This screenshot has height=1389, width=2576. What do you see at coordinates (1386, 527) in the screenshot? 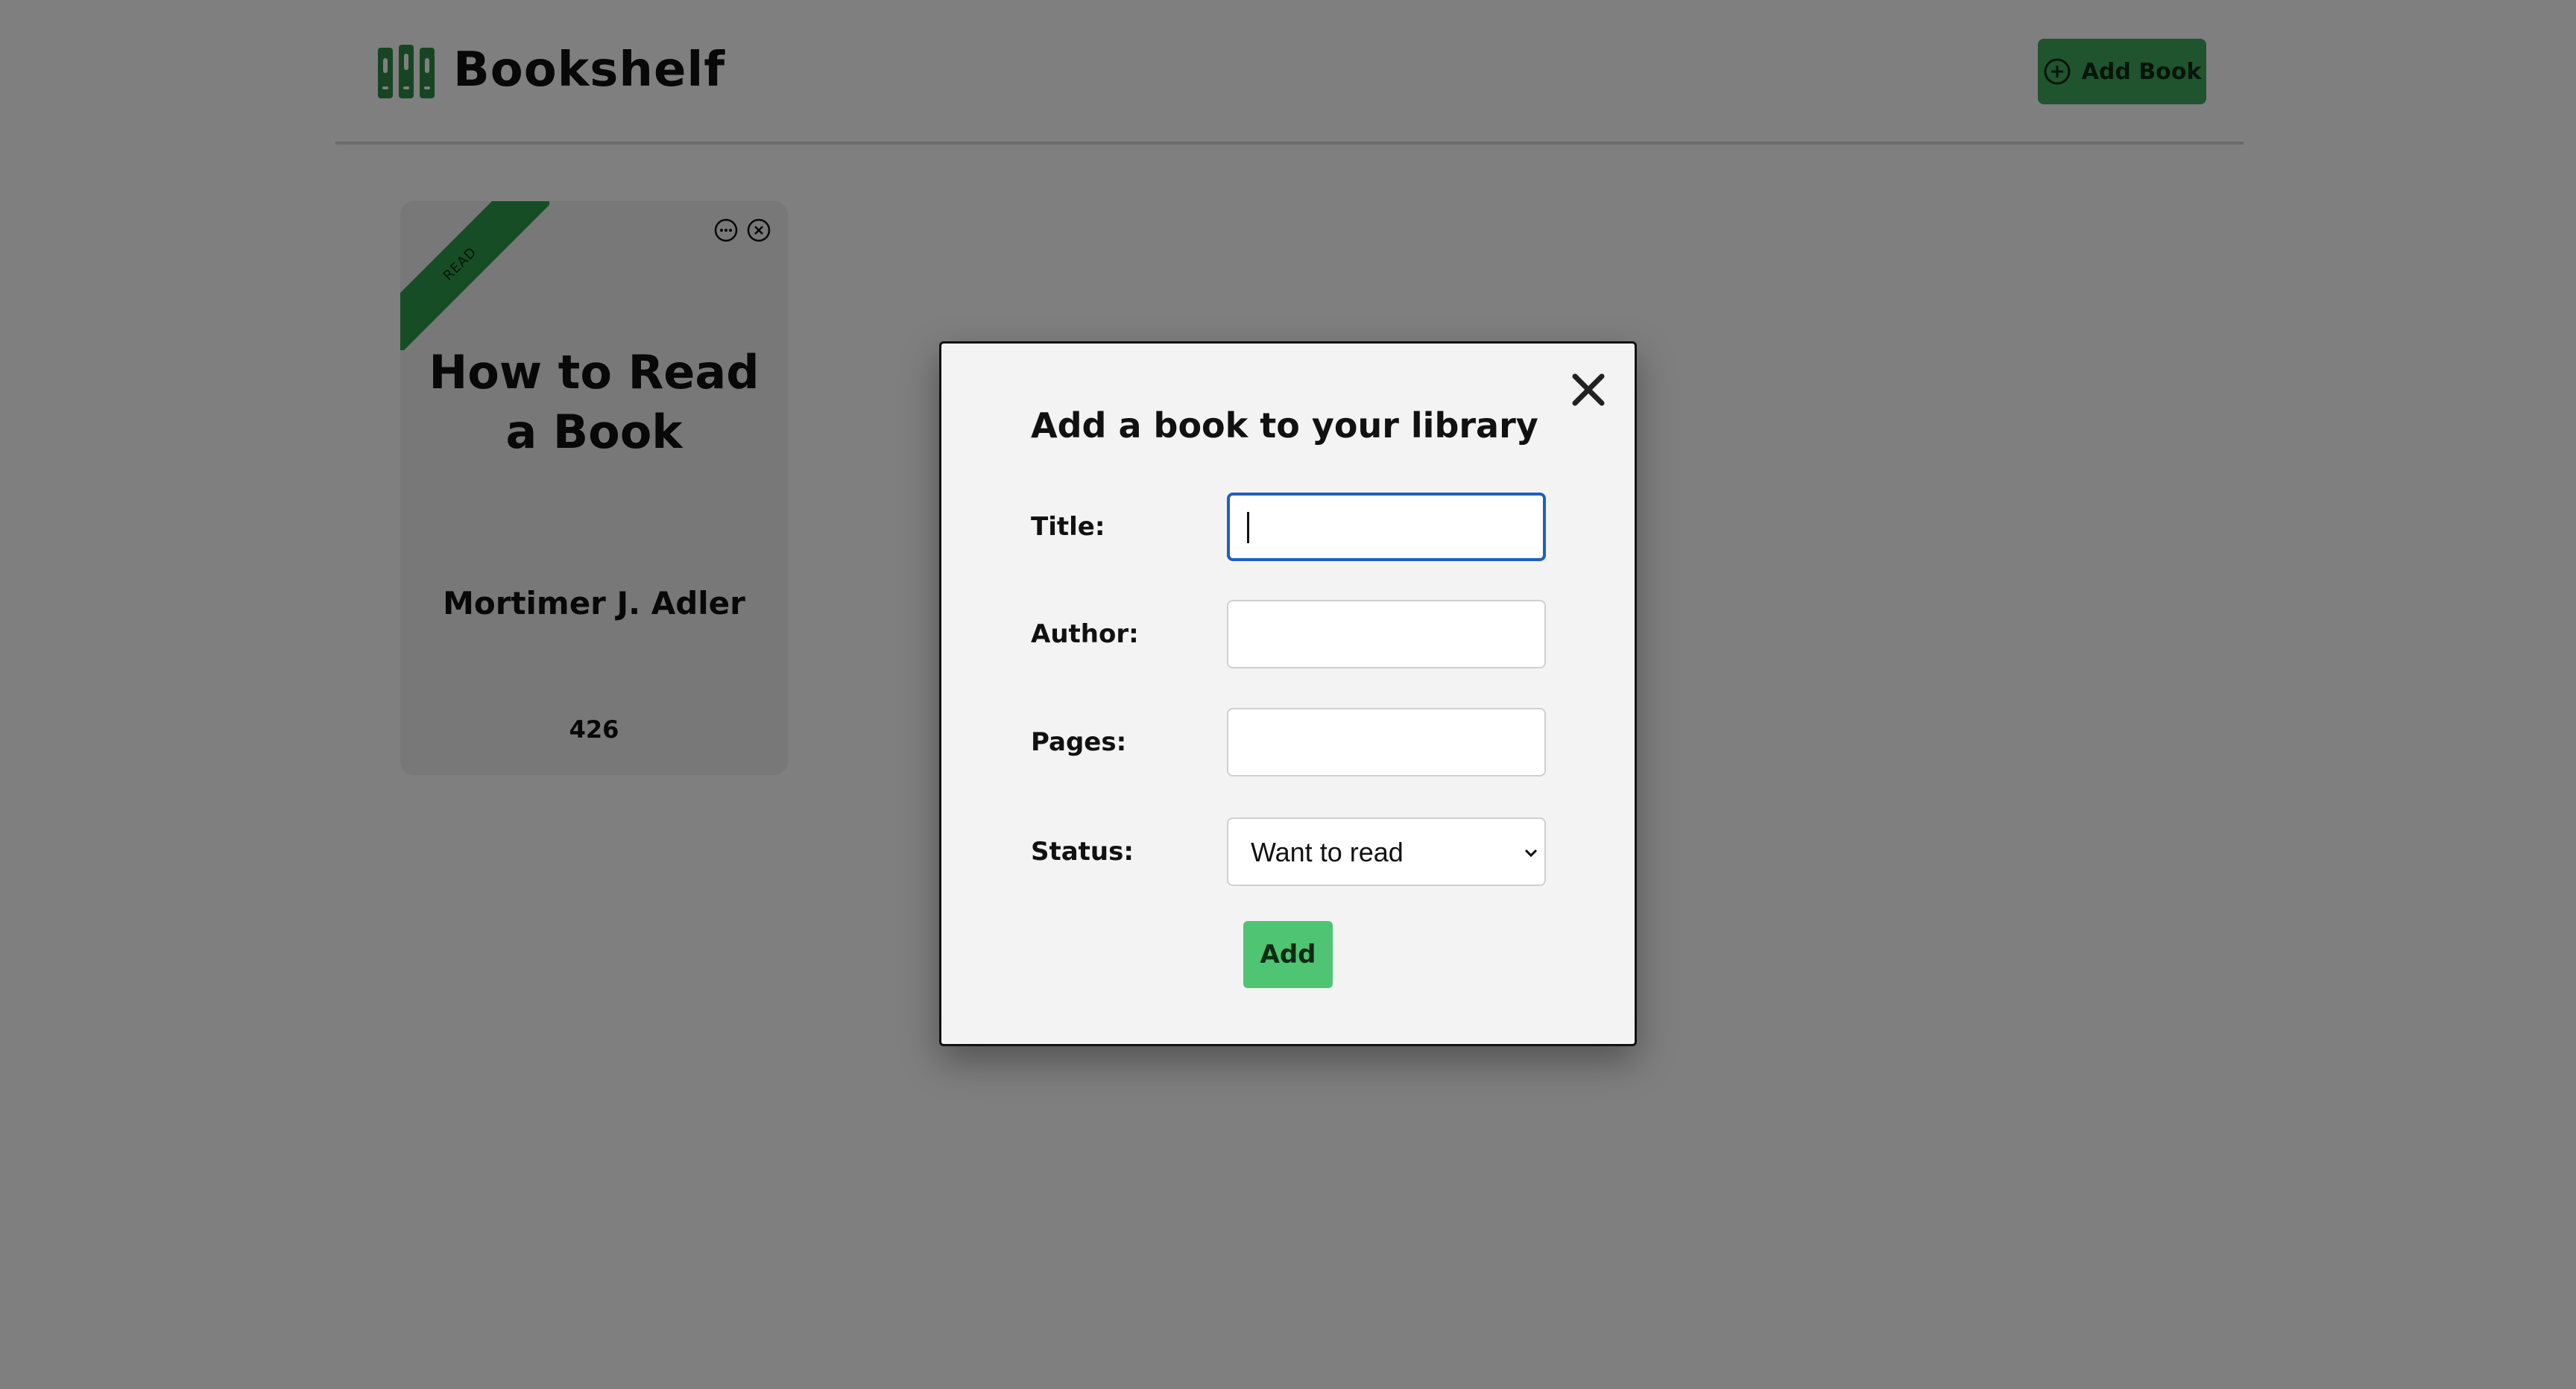
I see `title-input` at bounding box center [1386, 527].